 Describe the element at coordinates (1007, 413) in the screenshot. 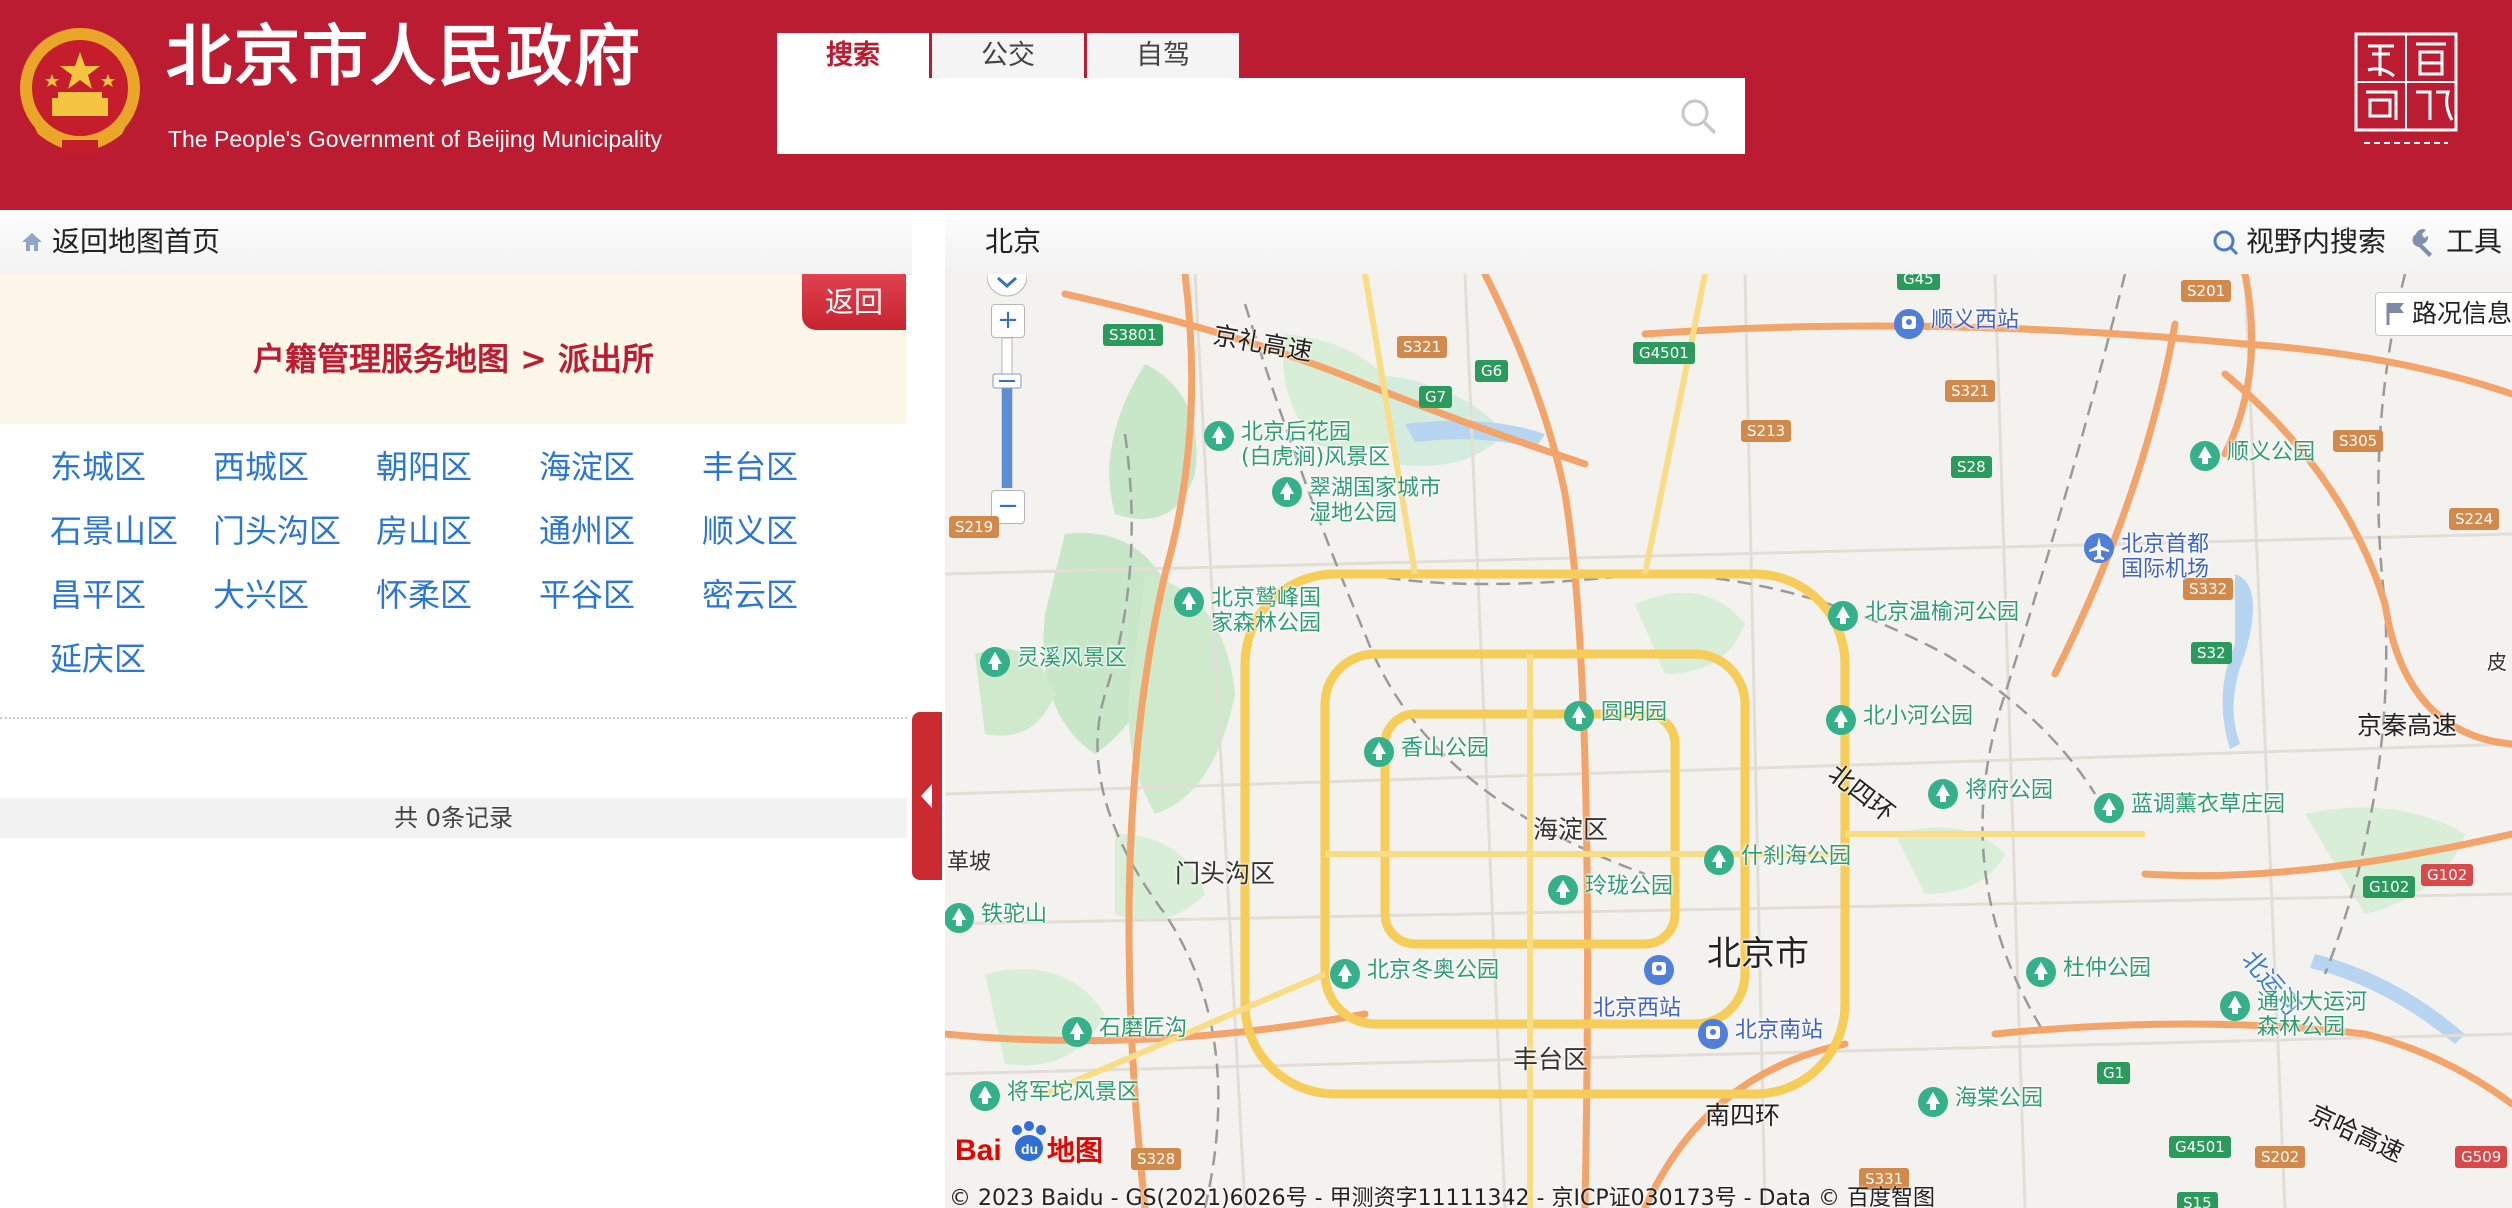

I see `zoom-slider-icon` at that location.